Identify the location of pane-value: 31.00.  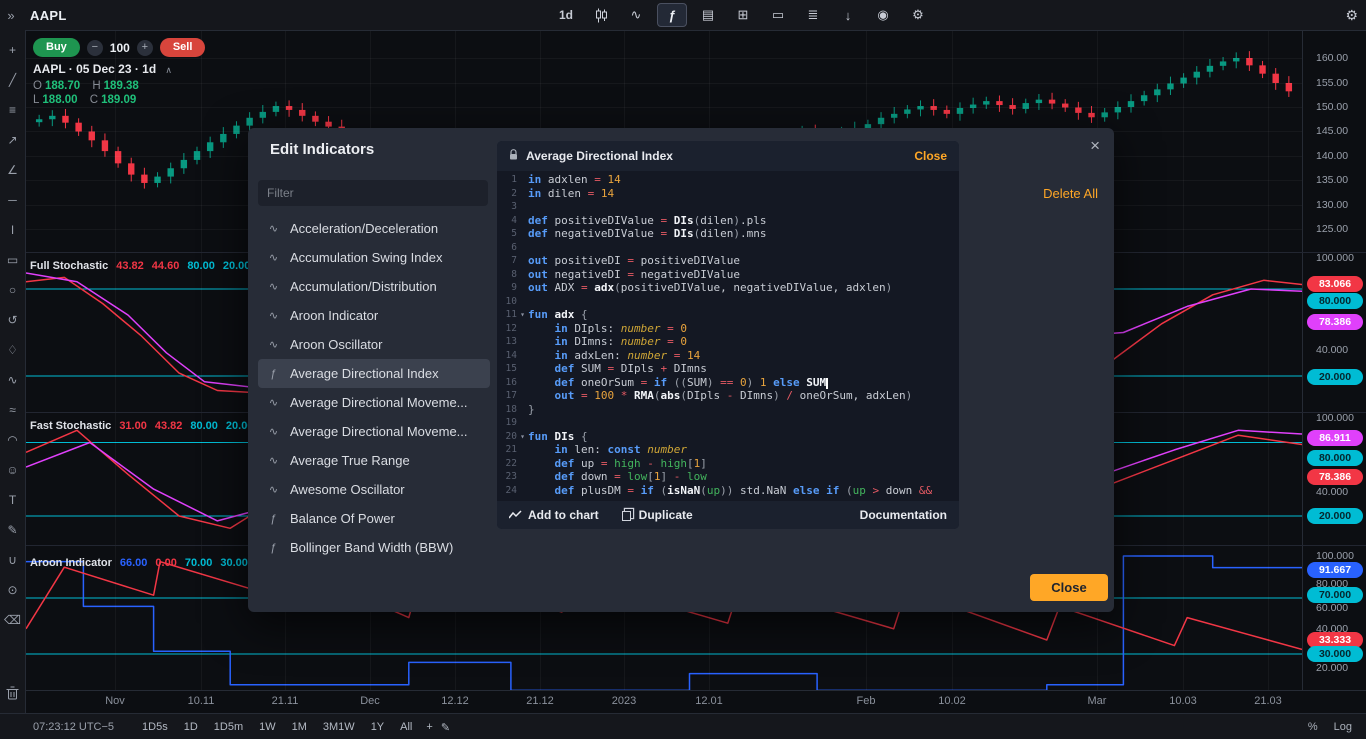
(133, 426).